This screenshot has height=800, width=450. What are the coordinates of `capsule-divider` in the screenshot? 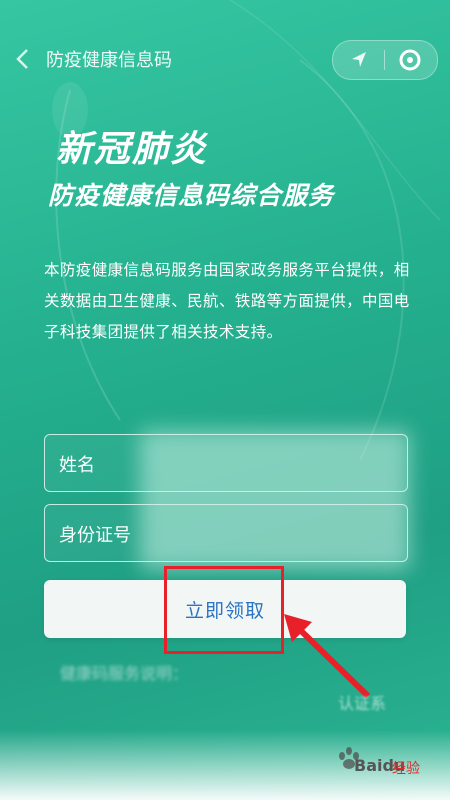 It's located at (384, 60).